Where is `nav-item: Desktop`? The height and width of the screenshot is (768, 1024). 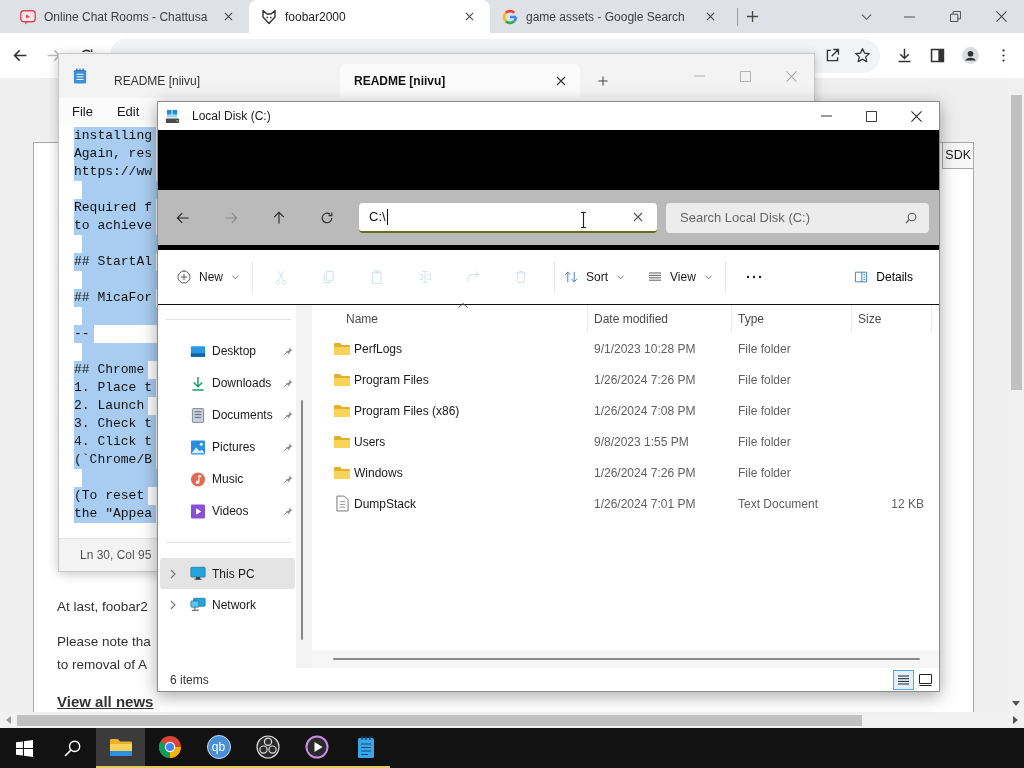
nav-item: Desktop is located at coordinates (227, 351).